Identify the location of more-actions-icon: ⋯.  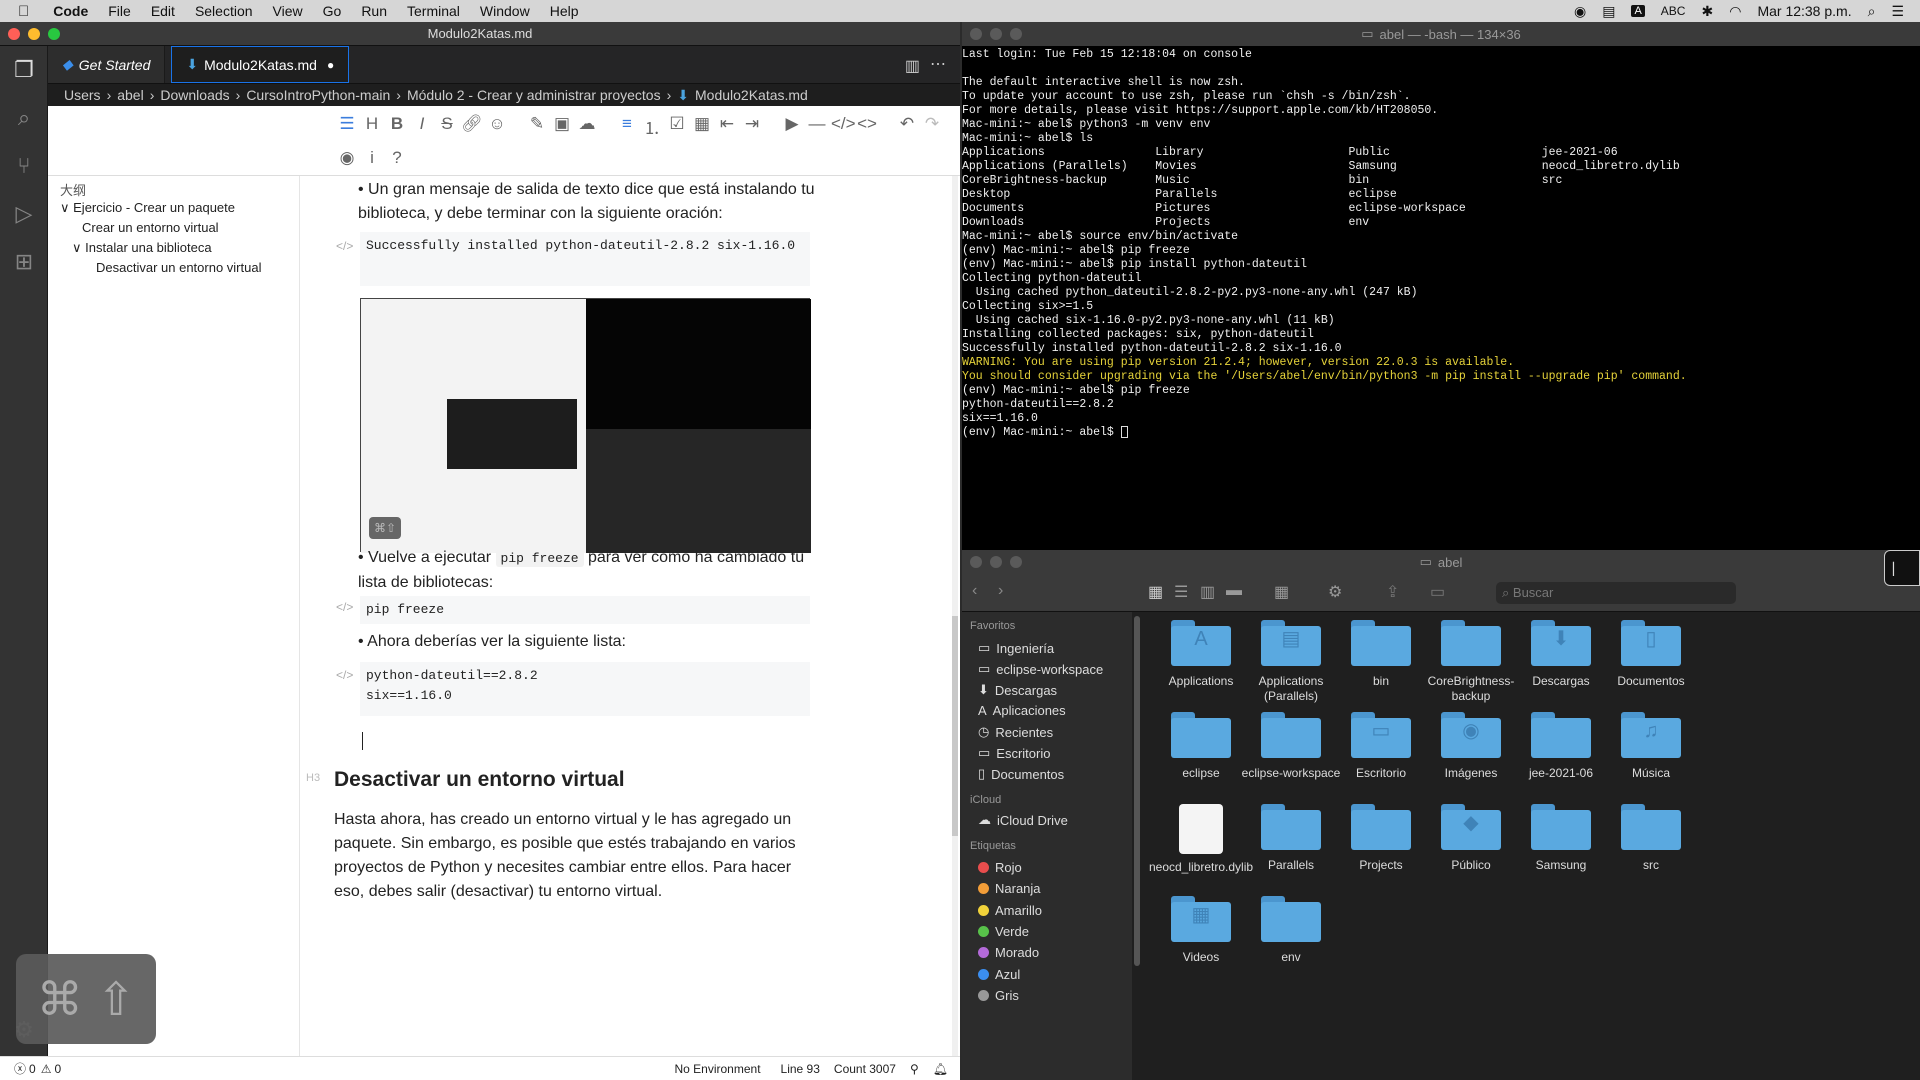
(938, 64).